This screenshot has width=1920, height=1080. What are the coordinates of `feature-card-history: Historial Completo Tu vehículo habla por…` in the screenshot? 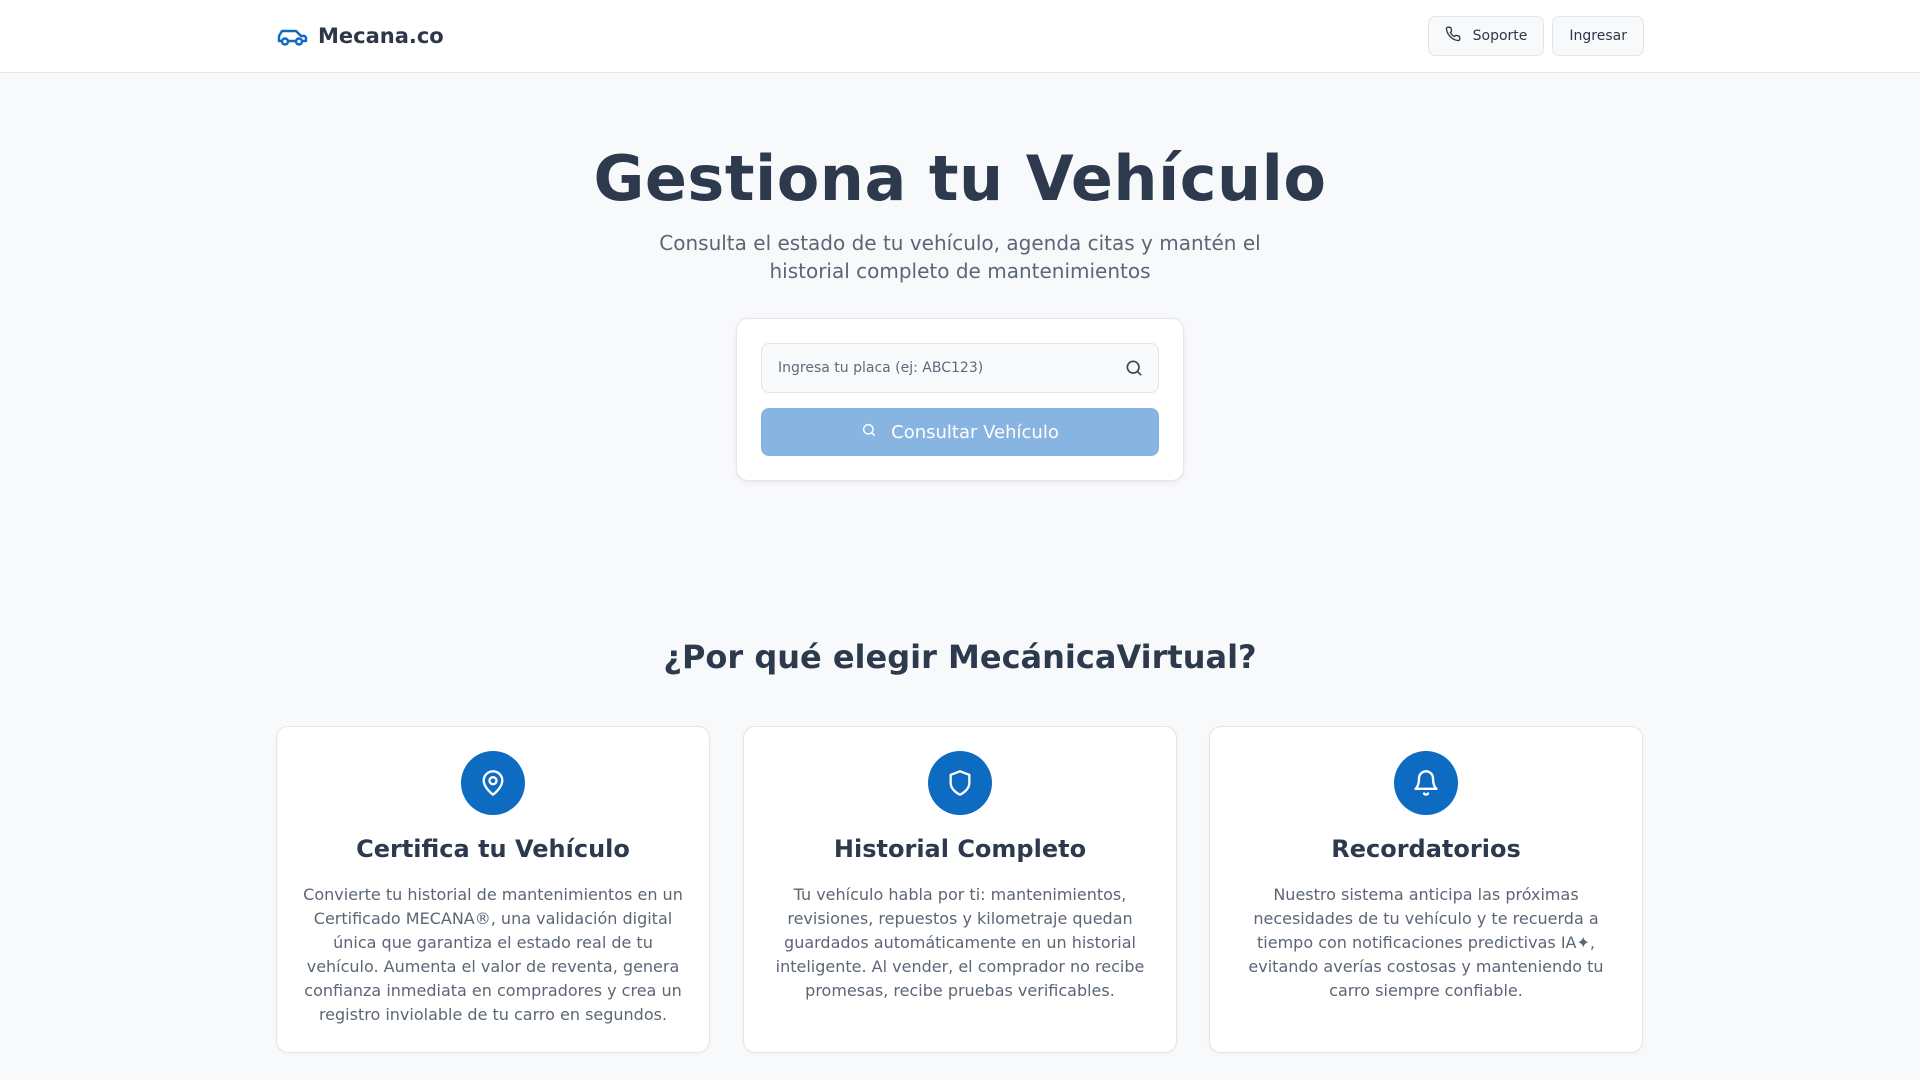 It's located at (960, 889).